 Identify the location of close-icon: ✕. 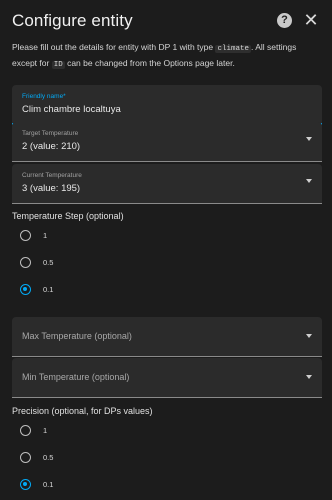
(311, 20).